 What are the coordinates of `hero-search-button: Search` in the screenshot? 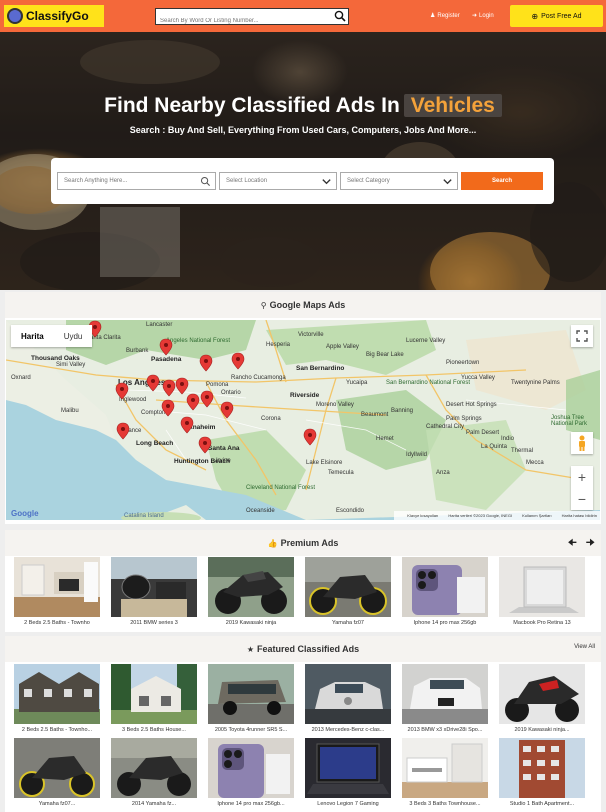 It's located at (502, 181).